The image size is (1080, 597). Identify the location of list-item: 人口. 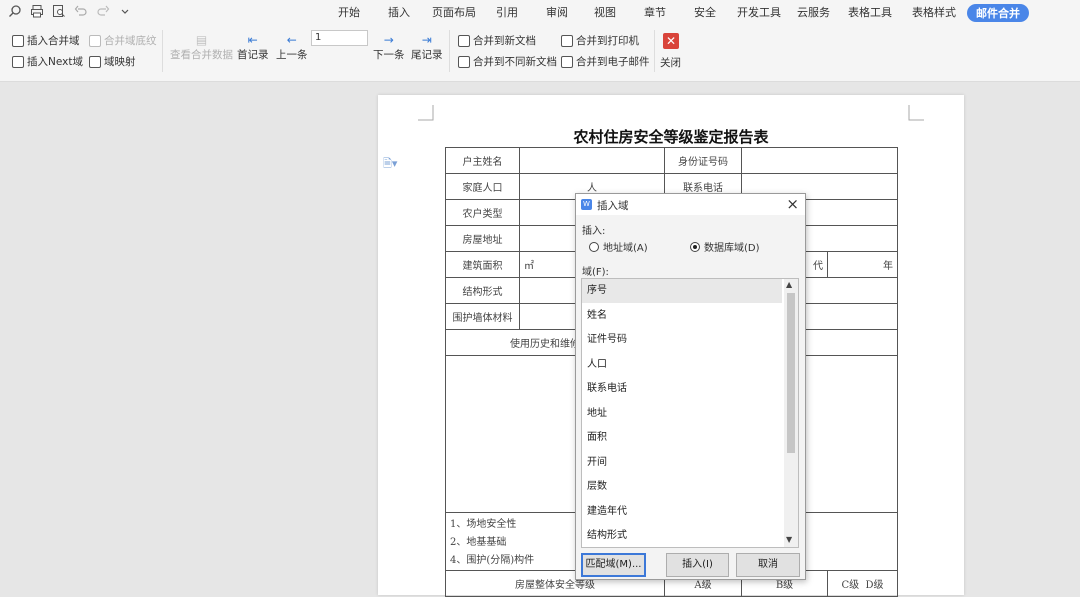
(682, 365).